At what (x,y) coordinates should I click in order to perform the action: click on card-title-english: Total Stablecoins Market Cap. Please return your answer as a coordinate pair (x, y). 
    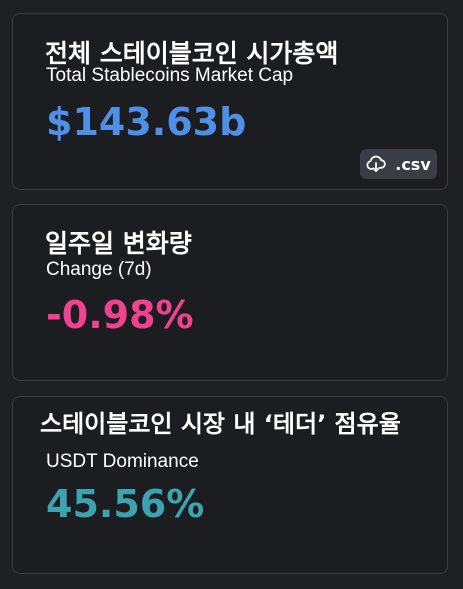
    Looking at the image, I should click on (170, 75).